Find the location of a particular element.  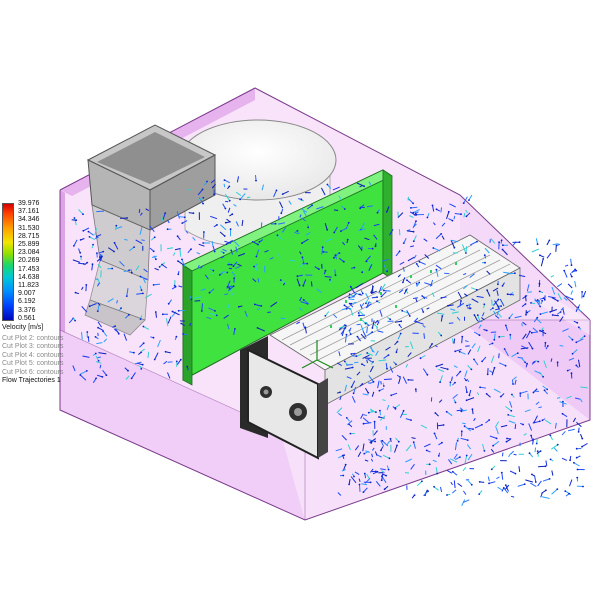

colorbar-tick: 28.715 is located at coordinates (29, 236).